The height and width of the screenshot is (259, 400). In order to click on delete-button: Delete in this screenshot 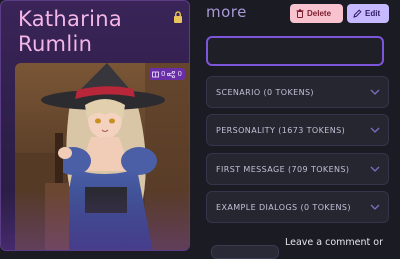, I will do `click(316, 13)`.